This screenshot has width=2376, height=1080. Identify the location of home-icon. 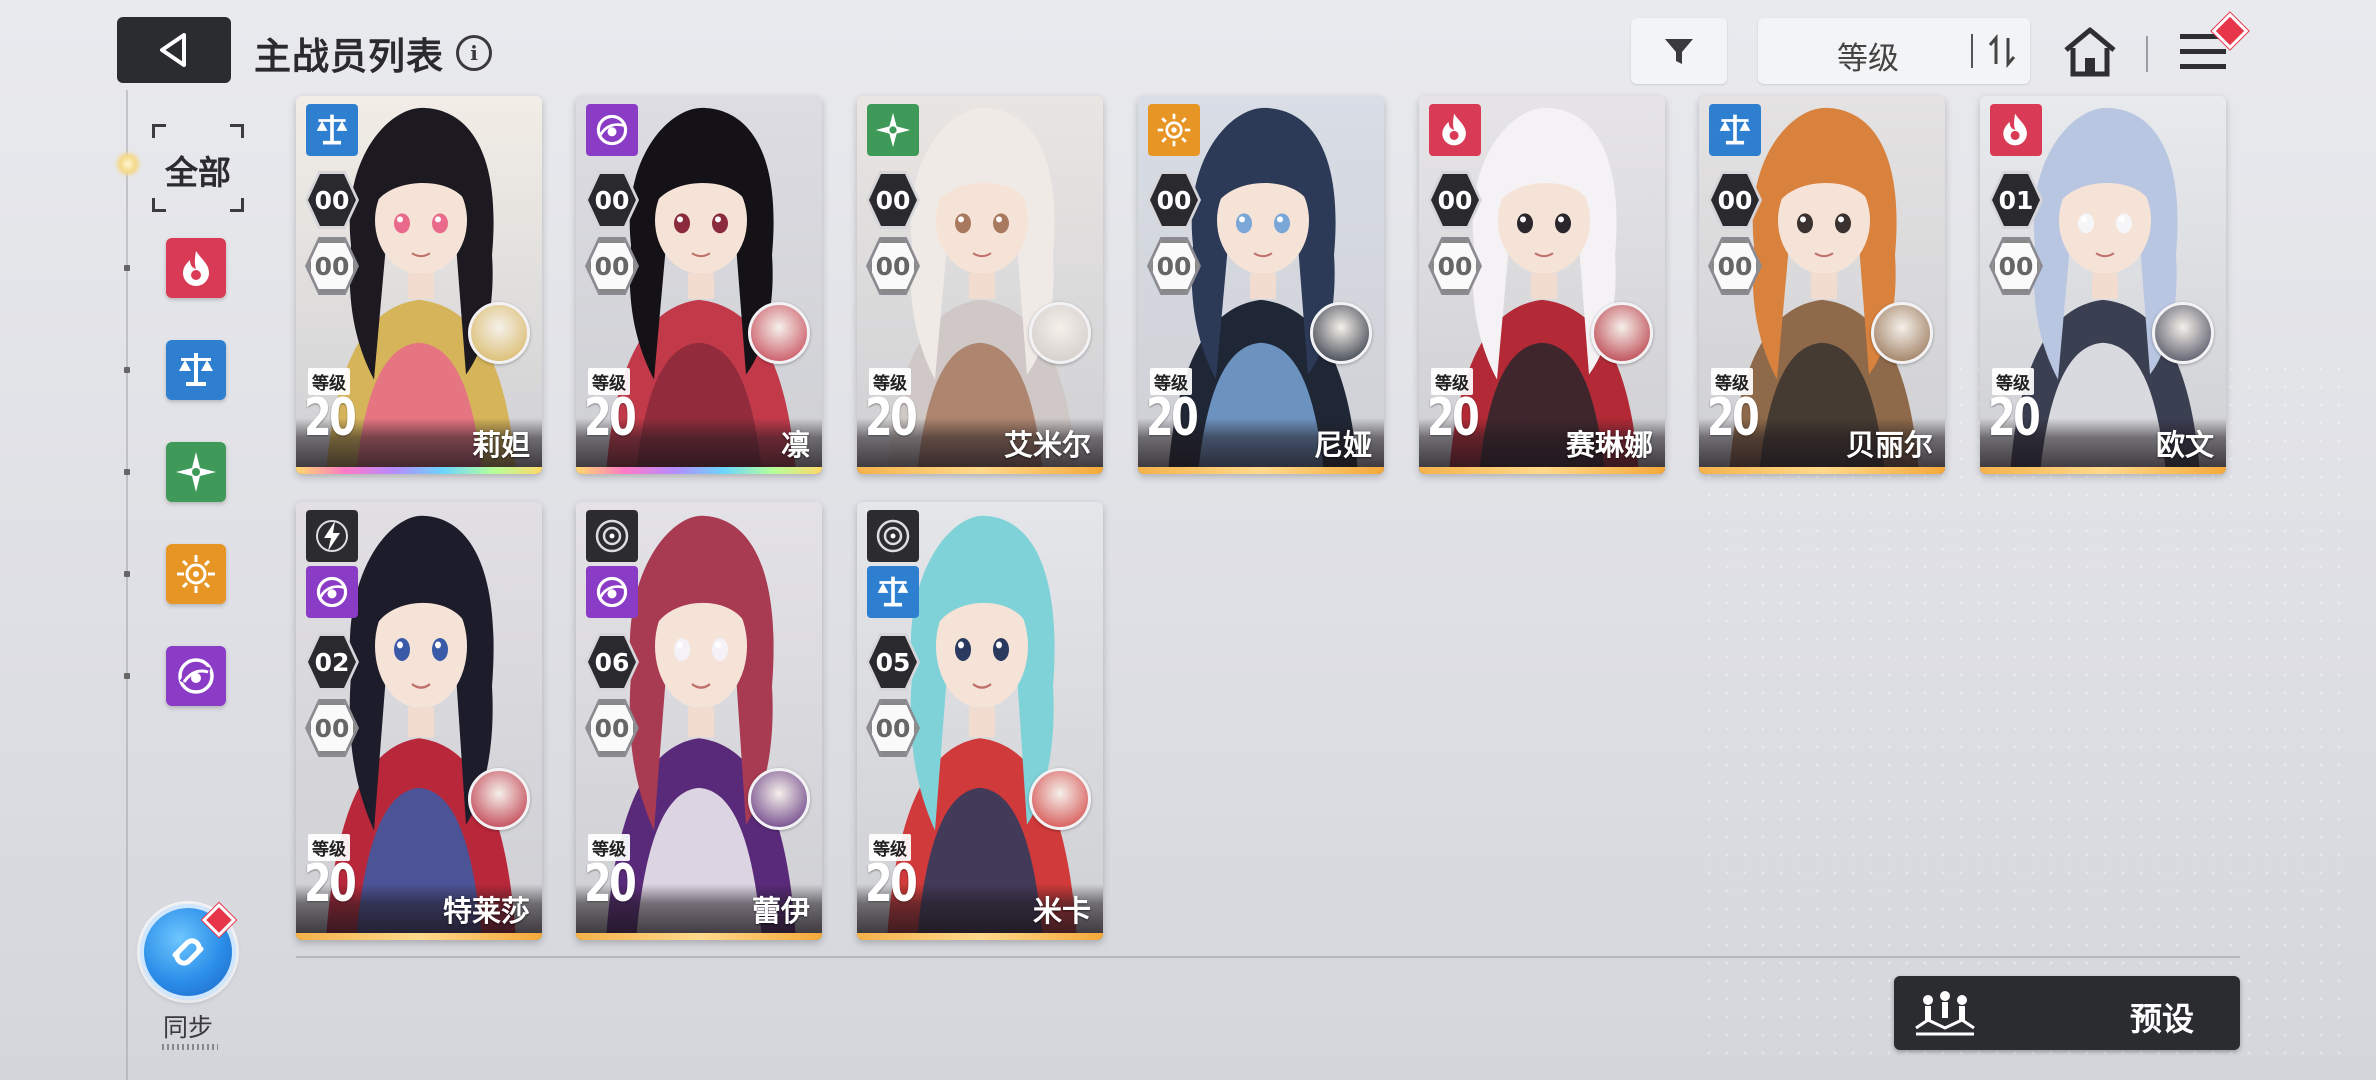
(2090, 52).